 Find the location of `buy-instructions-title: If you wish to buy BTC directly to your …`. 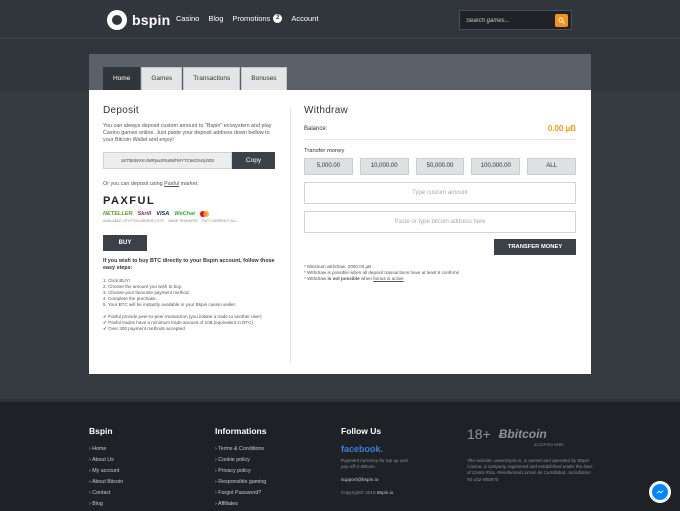

buy-instructions-title: If you wish to buy BTC directly to your … is located at coordinates (189, 264).